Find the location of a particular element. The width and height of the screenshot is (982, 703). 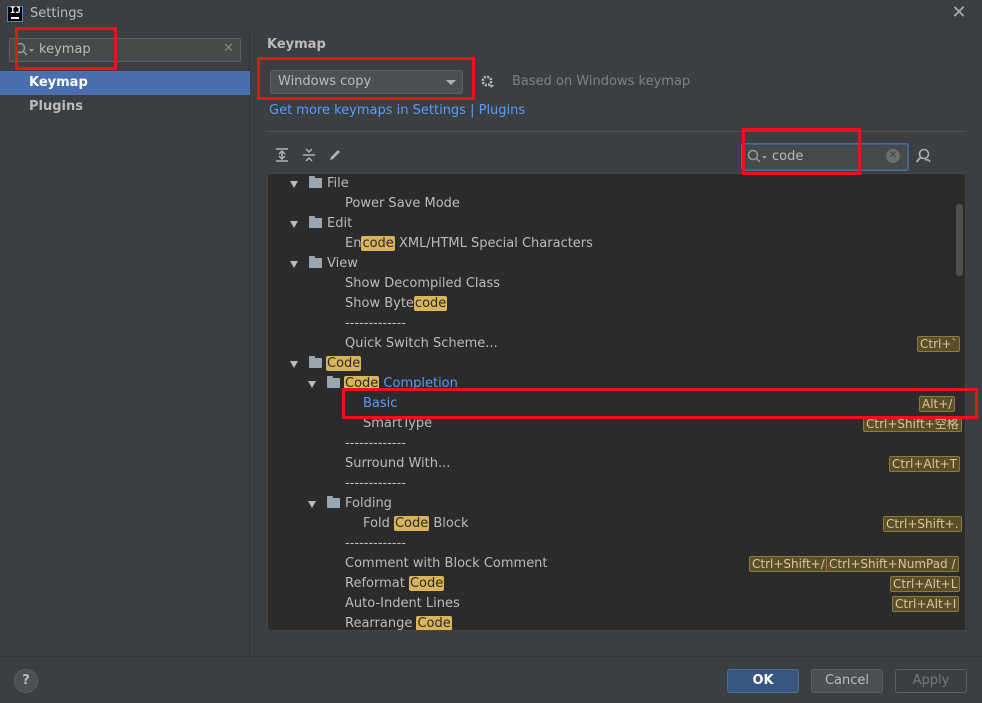

keymap-filter-input: code ✕ is located at coordinates (825, 157).